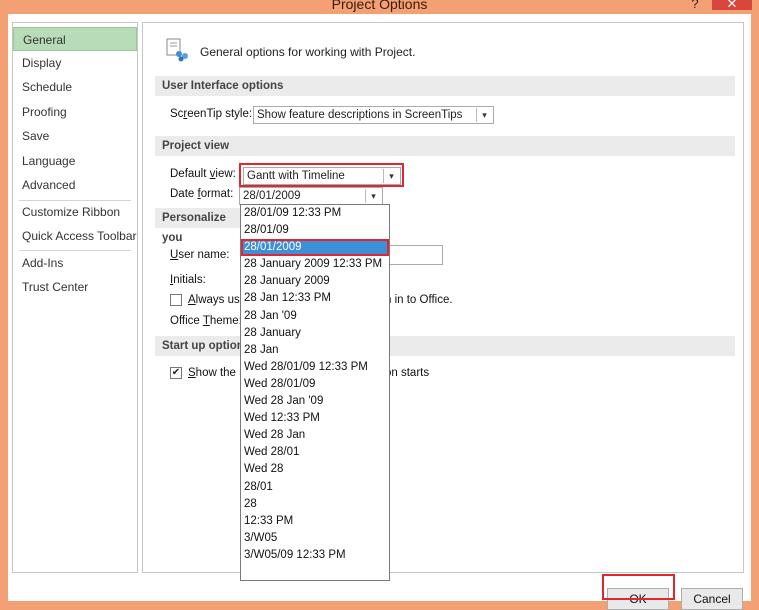 The width and height of the screenshot is (759, 610). Describe the element at coordinates (75, 212) in the screenshot. I see `nav-item-customize-ribbon: Customize Ribbon` at that location.